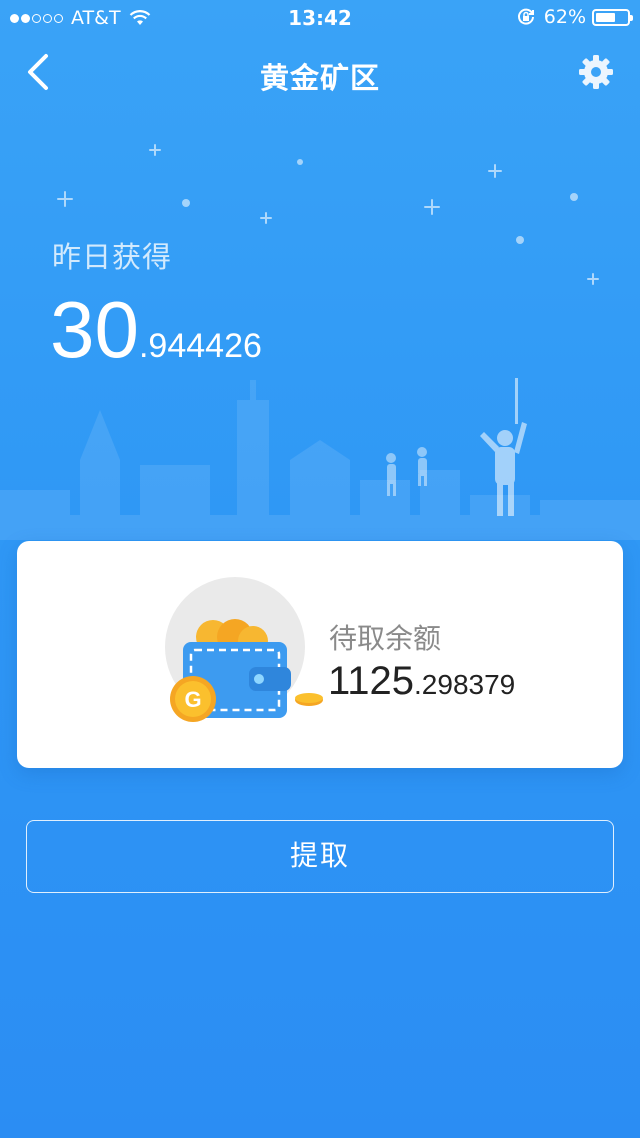 The height and width of the screenshot is (1138, 640). What do you see at coordinates (319, 78) in the screenshot?
I see `page-title: 黄金矿区` at bounding box center [319, 78].